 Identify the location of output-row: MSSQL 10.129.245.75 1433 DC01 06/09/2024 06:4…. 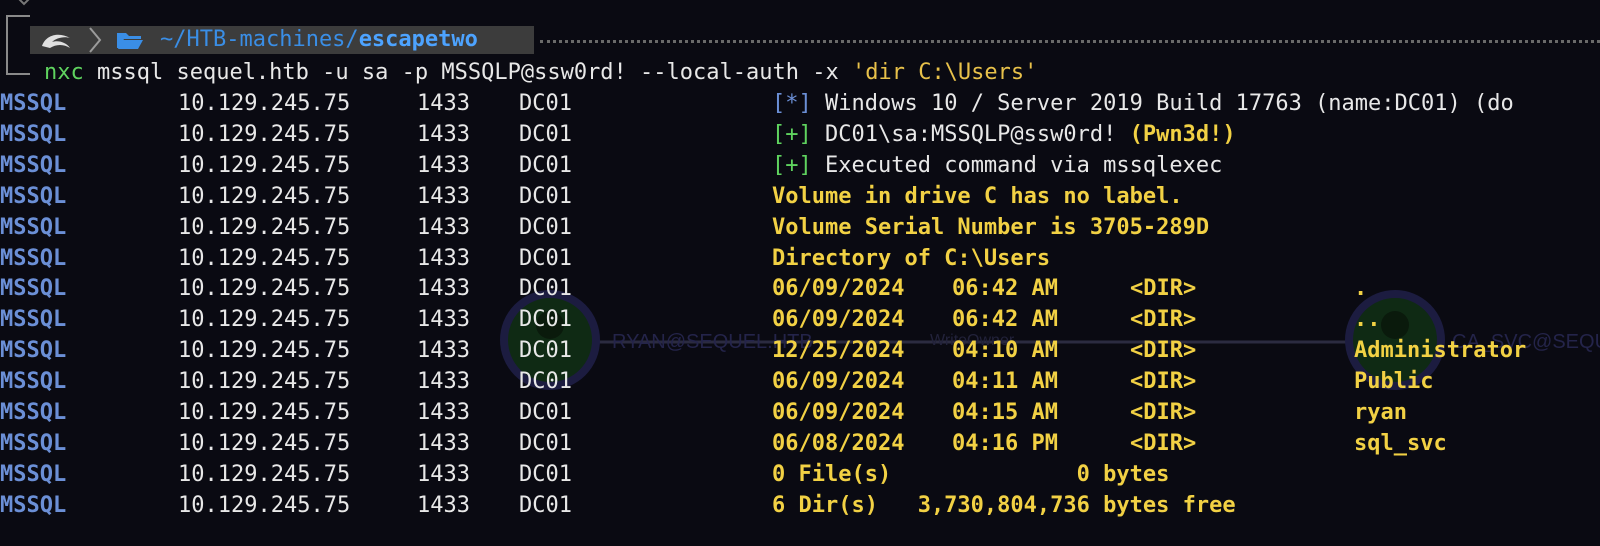
(800, 289).